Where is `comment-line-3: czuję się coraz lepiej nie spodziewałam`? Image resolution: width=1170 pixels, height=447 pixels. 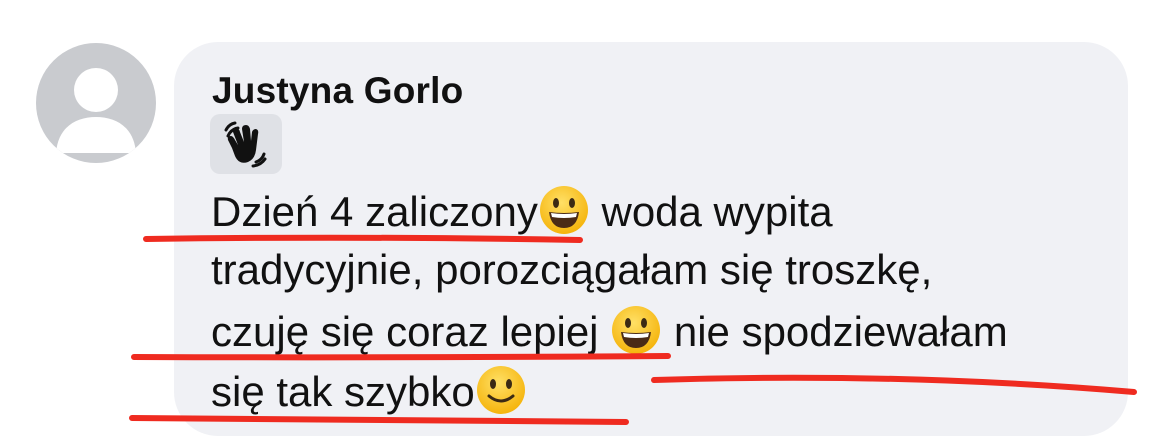
comment-line-3: czuję się coraz lepiej nie spodziewałam is located at coordinates (609, 331).